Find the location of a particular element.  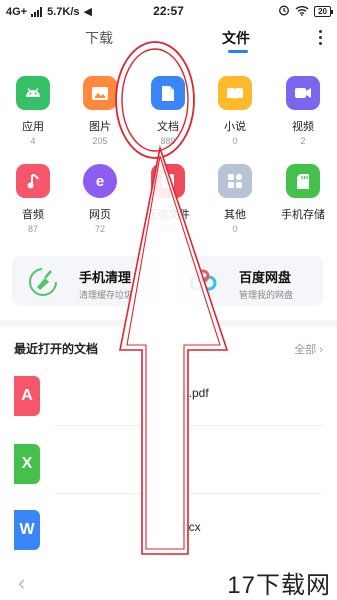

card-title: 百度网盘 is located at coordinates (265, 277).